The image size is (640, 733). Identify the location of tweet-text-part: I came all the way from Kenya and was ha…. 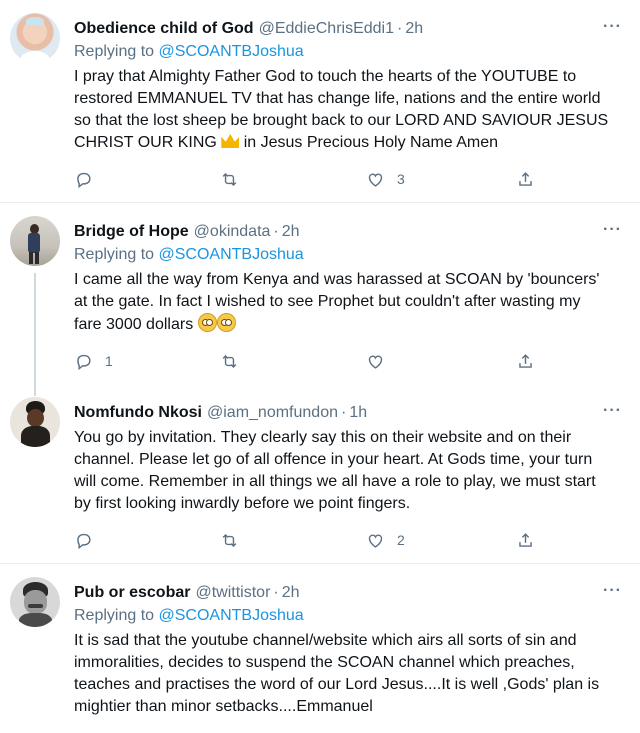
(339, 302).